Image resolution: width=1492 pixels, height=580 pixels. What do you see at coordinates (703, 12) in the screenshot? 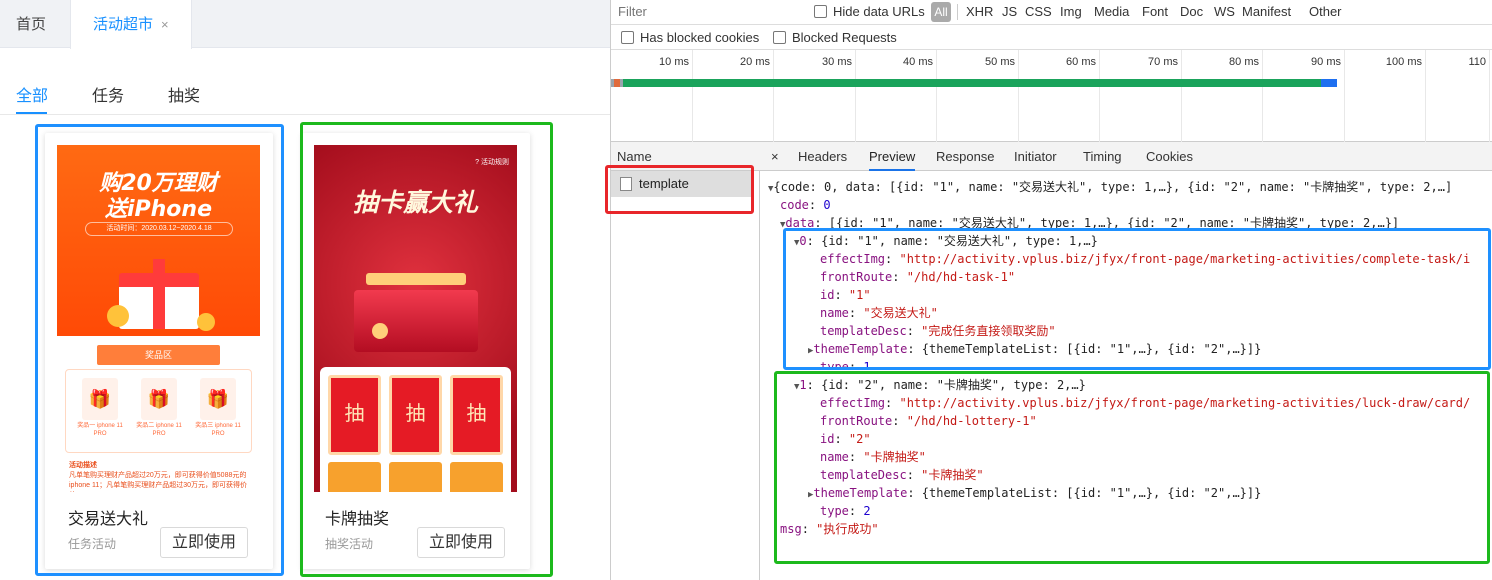
I see `filter-input` at bounding box center [703, 12].